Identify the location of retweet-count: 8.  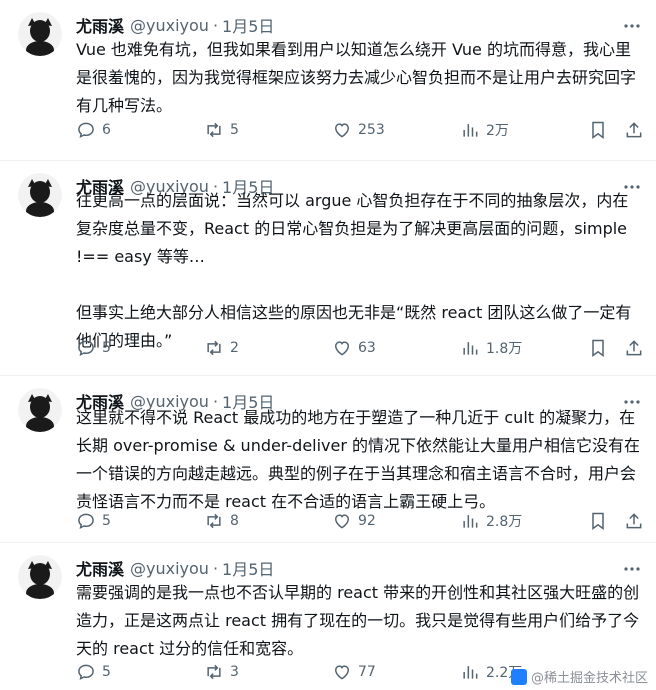
(234, 521).